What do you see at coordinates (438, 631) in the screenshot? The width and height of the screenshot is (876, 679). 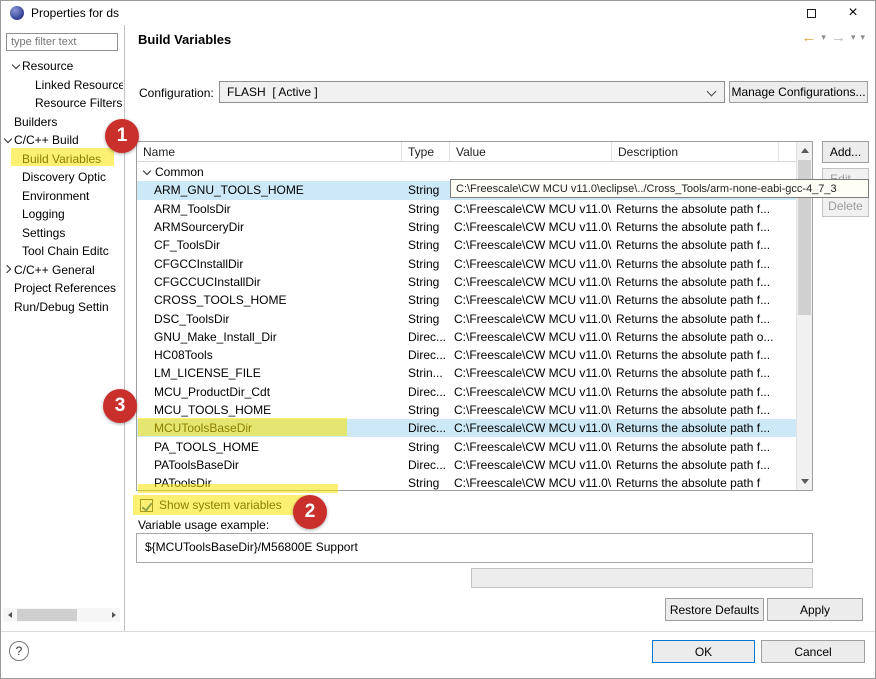 I see `footer-divider` at bounding box center [438, 631].